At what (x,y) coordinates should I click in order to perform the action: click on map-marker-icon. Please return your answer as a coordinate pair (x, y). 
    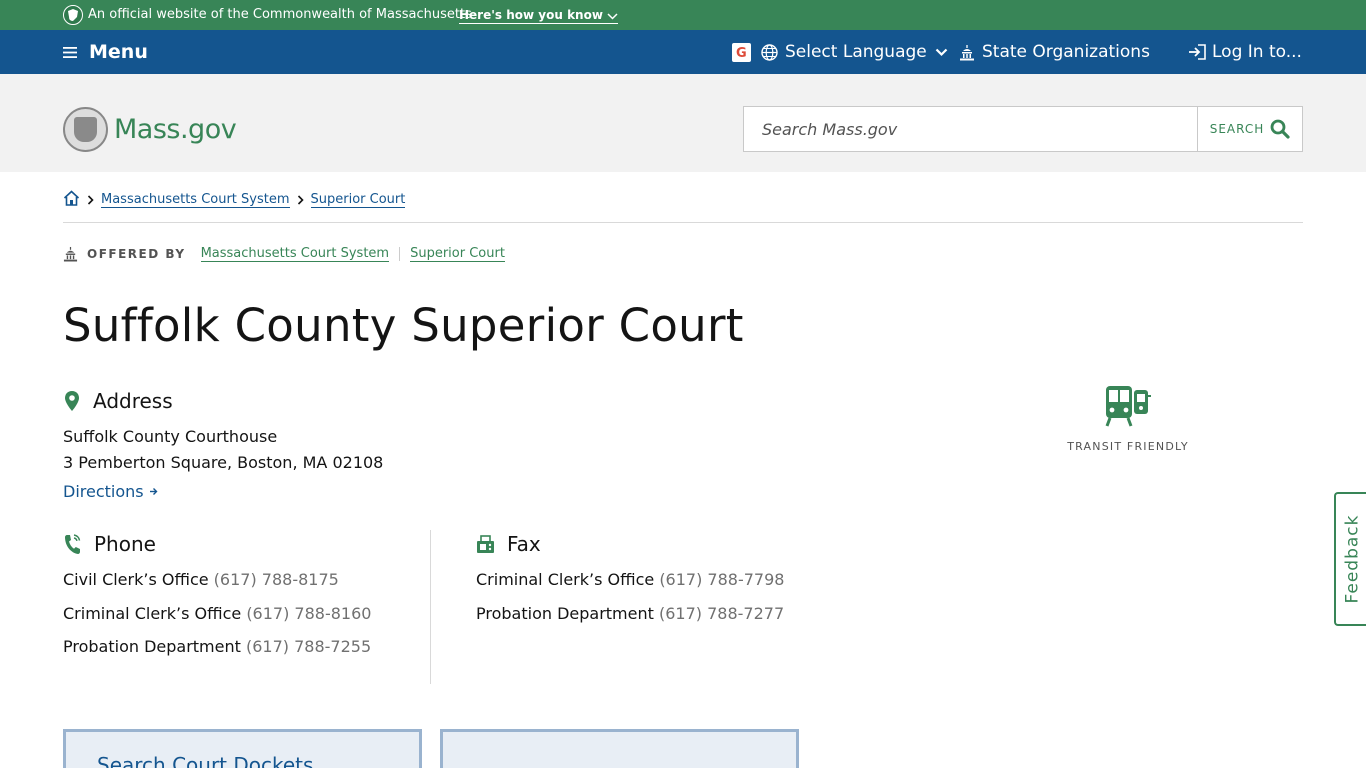
    Looking at the image, I should click on (72, 401).